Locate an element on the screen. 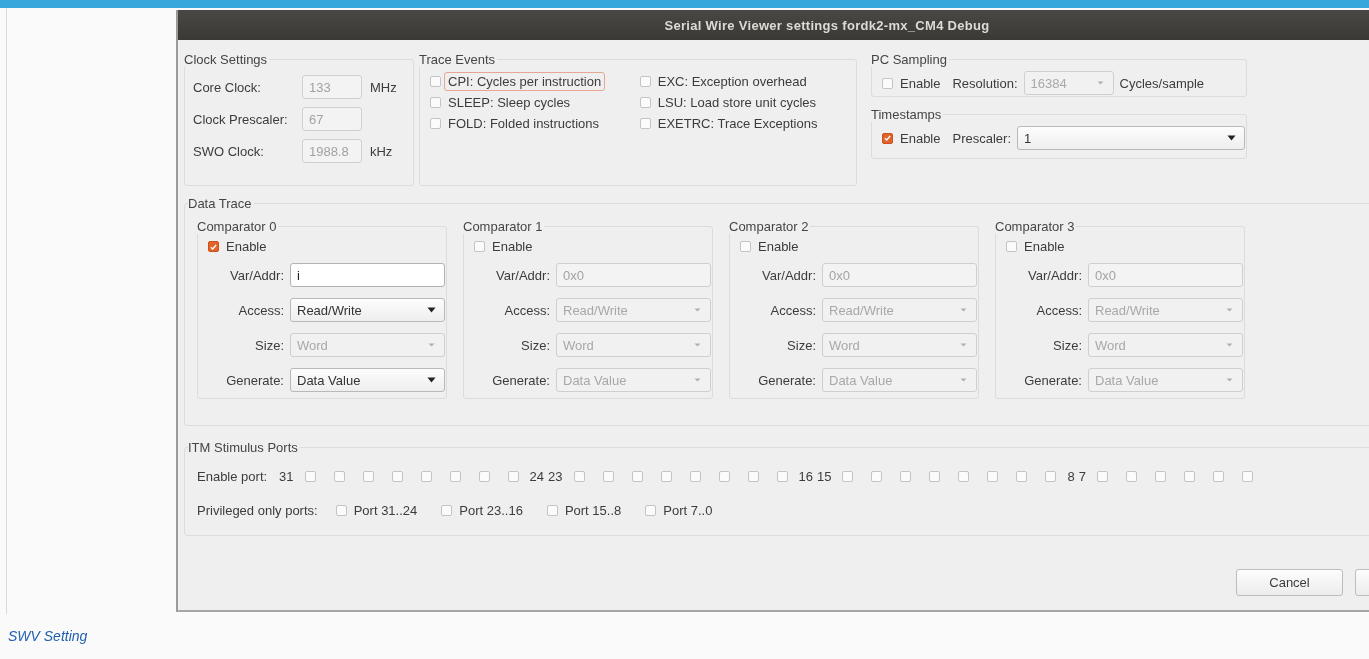 The height and width of the screenshot is (659, 1369). checkbox-label: EXC: Exception overhead is located at coordinates (732, 81).